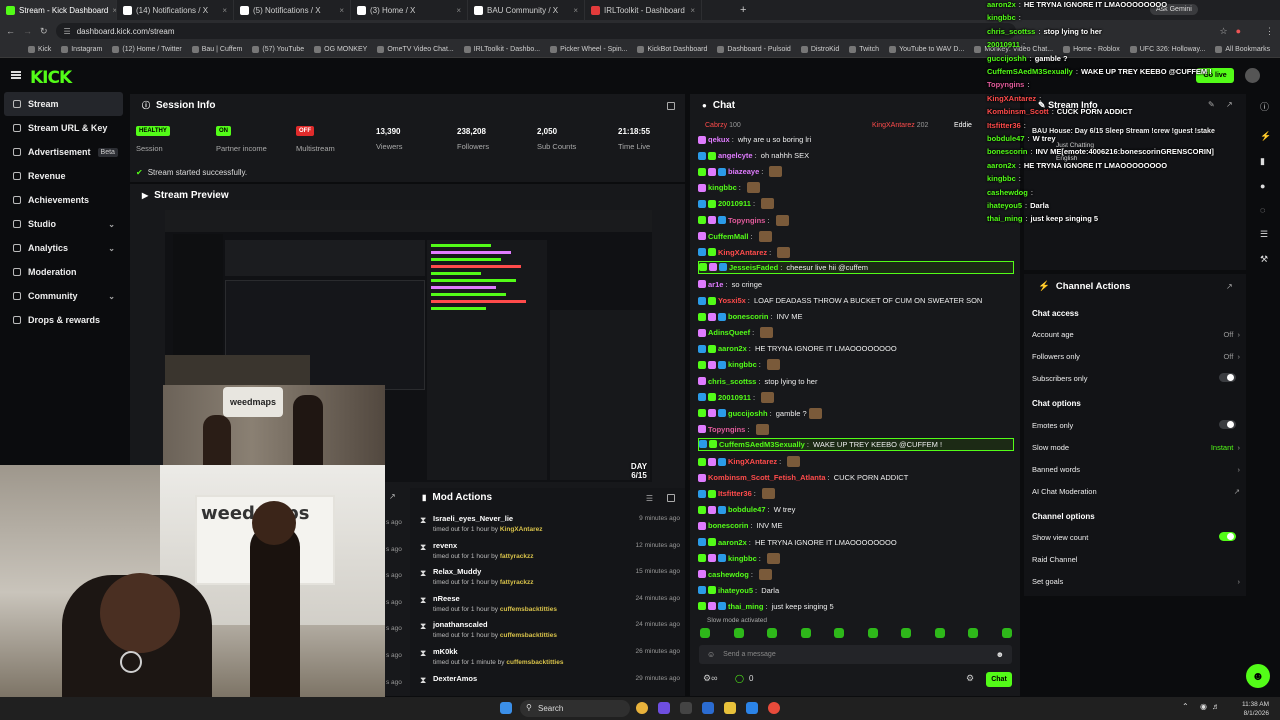  What do you see at coordinates (175, 10) in the screenshot?
I see `browser-tab: (14) Notifications / X ×` at bounding box center [175, 10].